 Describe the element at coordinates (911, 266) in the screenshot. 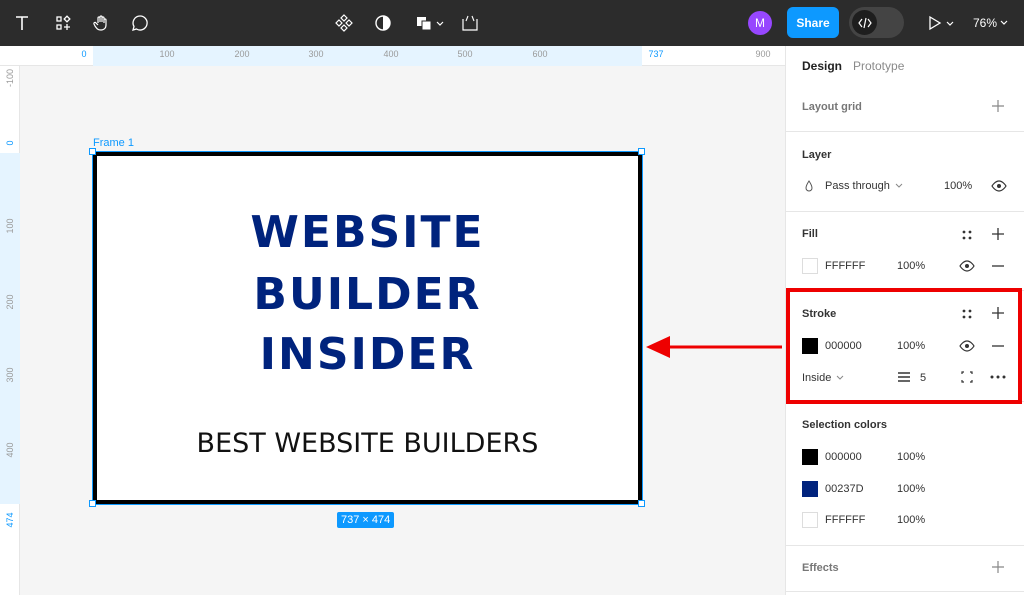

I see `fill-opacity: 100%` at that location.